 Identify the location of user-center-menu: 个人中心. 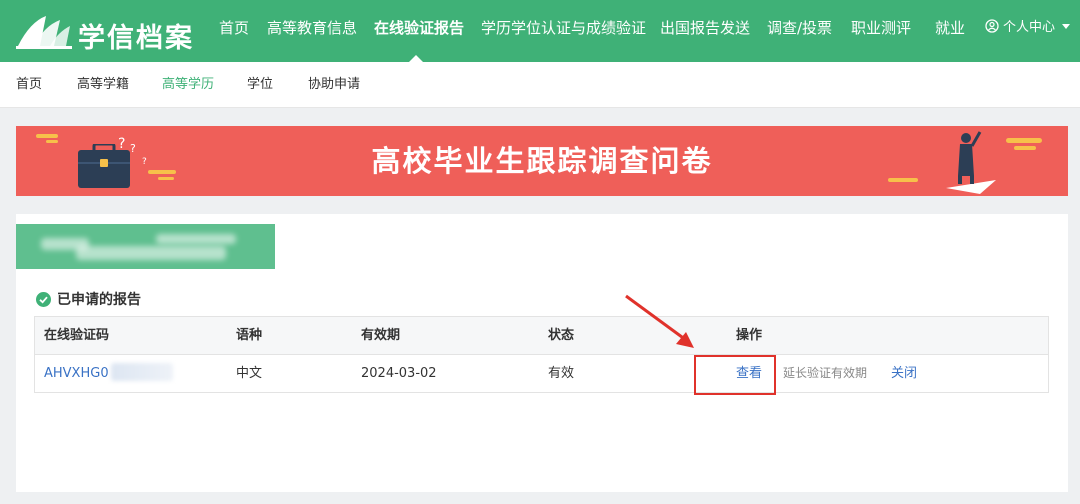
(1029, 31).